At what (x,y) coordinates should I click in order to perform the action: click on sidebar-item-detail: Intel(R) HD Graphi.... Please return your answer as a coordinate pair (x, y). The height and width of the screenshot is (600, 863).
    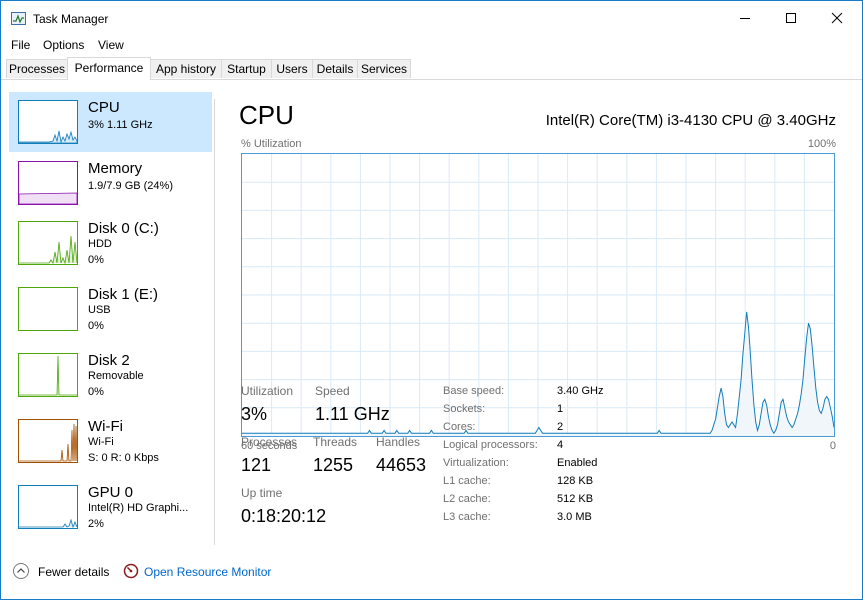
    Looking at the image, I should click on (138, 508).